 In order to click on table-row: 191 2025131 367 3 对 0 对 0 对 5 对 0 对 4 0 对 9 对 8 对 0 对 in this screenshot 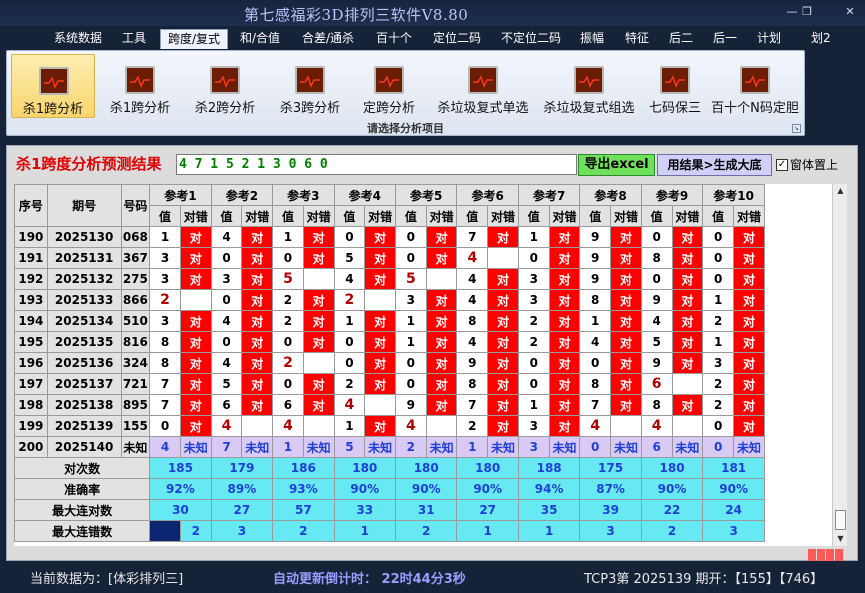, I will do `click(390, 258)`.